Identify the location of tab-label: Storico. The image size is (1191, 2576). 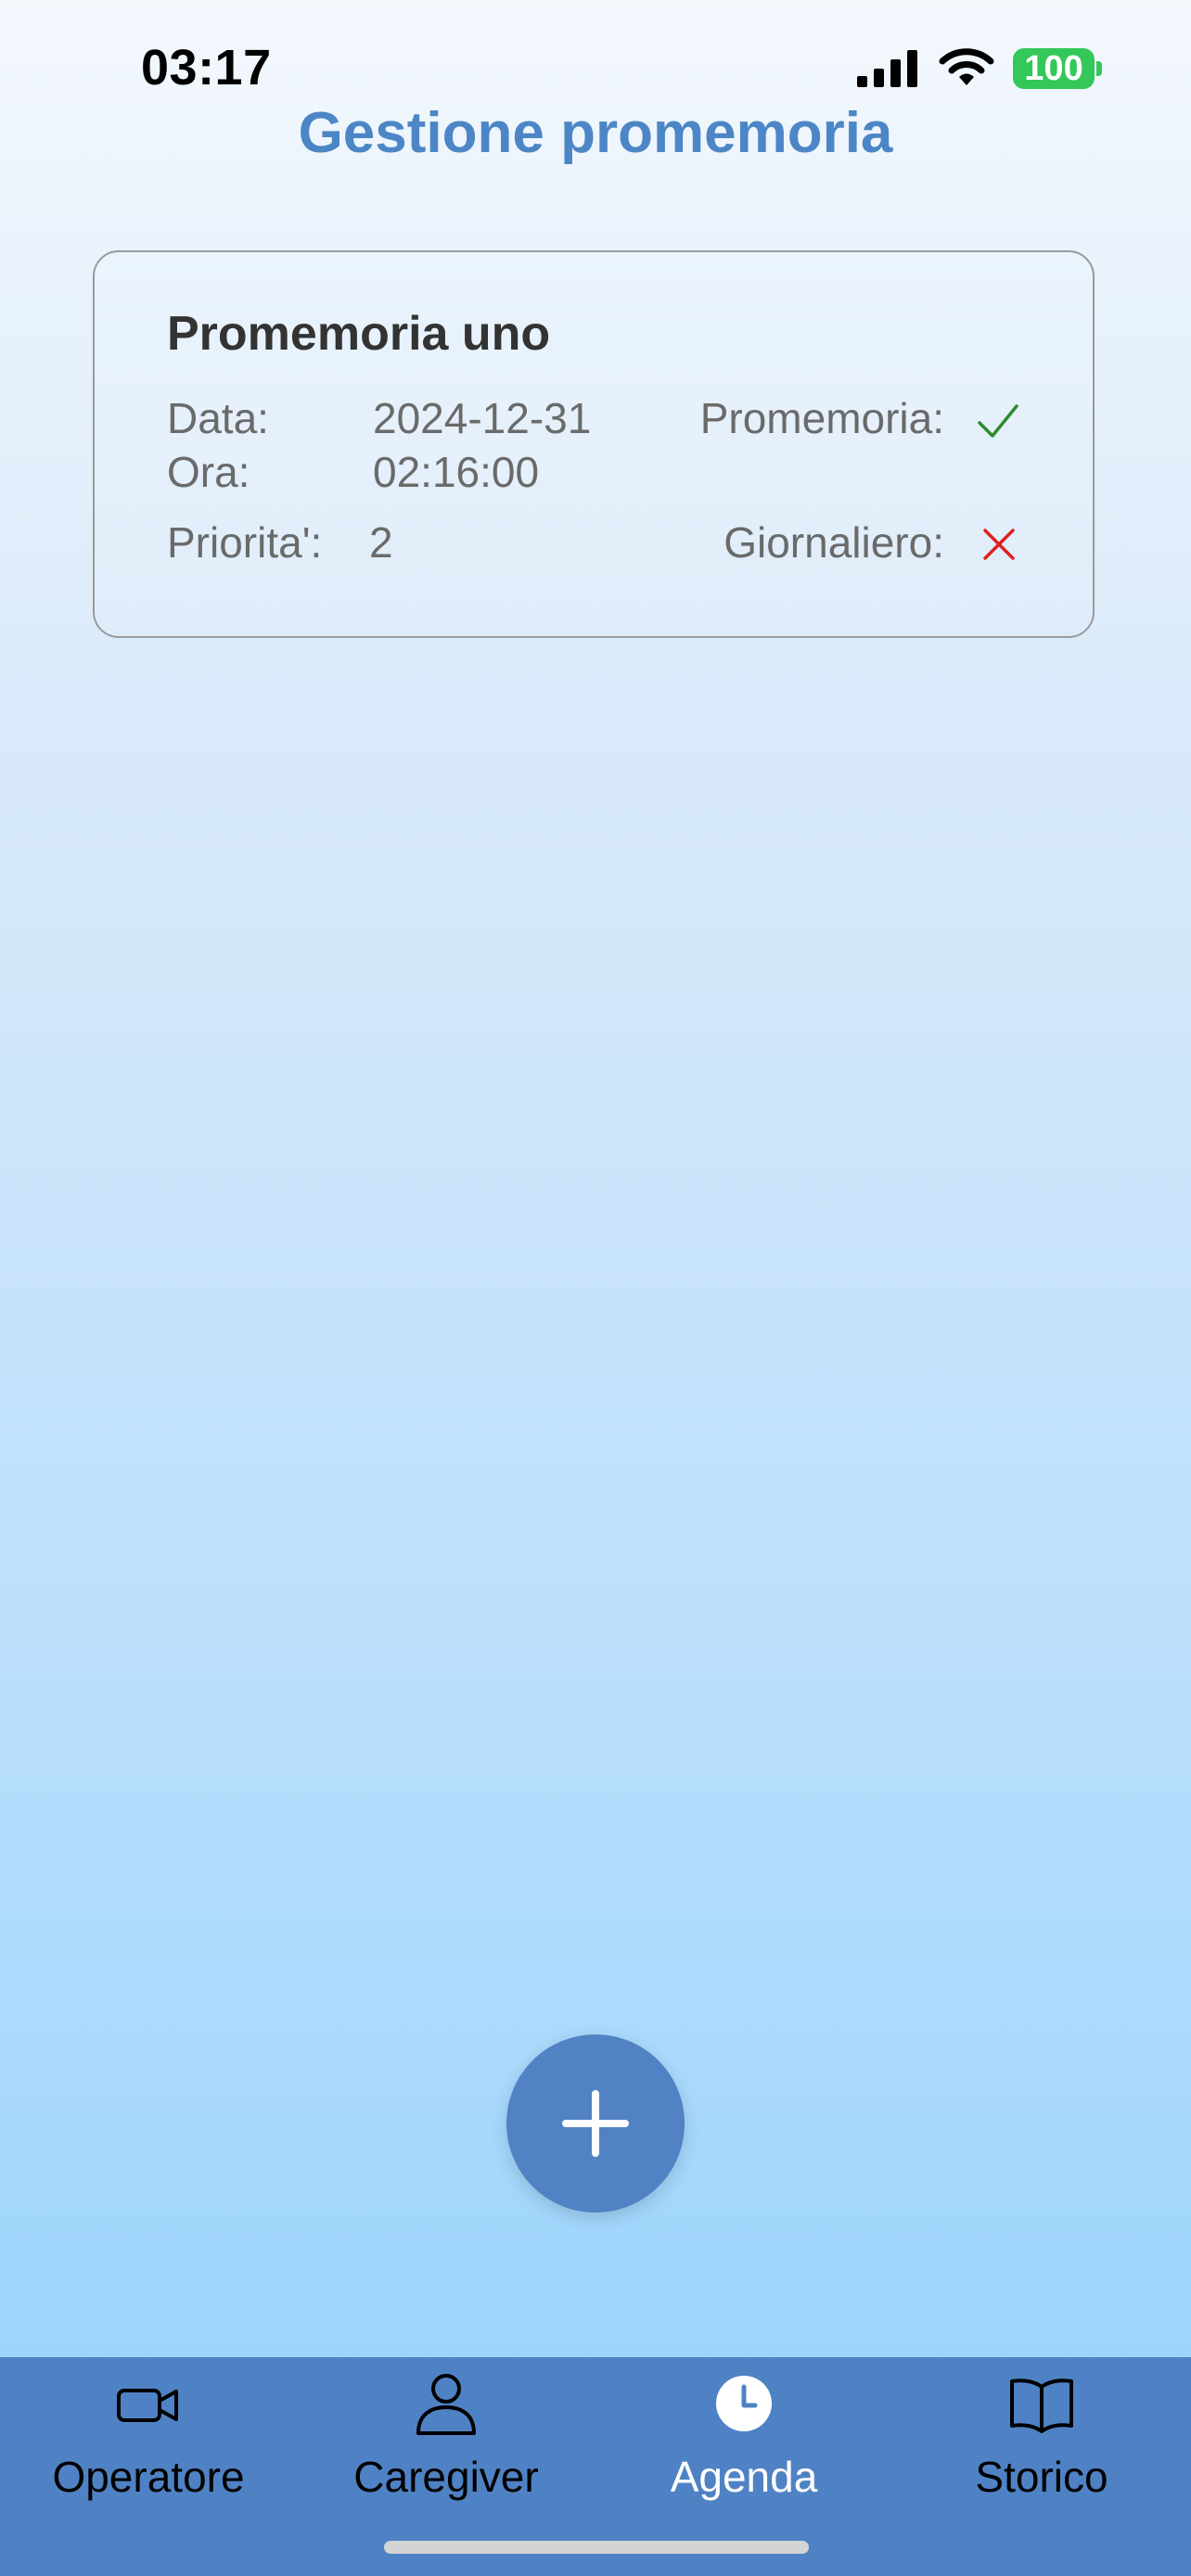
(1041, 2477).